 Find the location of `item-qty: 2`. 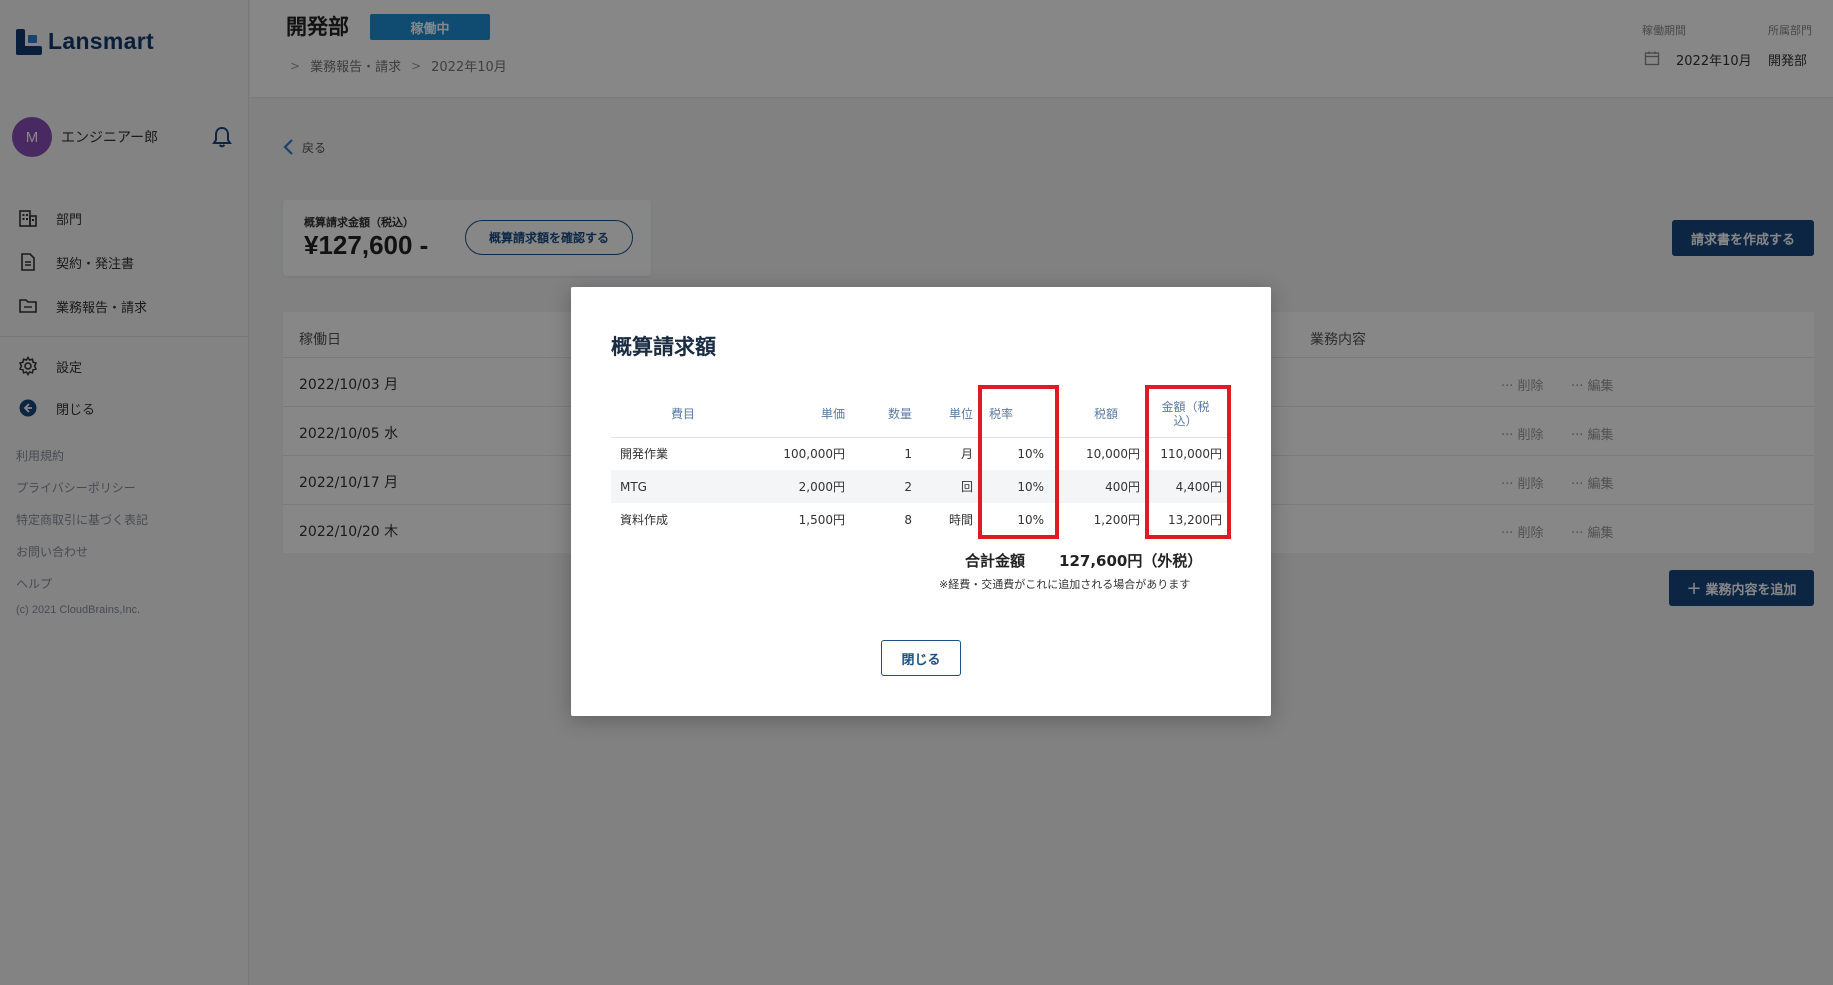

item-qty: 2 is located at coordinates (878, 486).